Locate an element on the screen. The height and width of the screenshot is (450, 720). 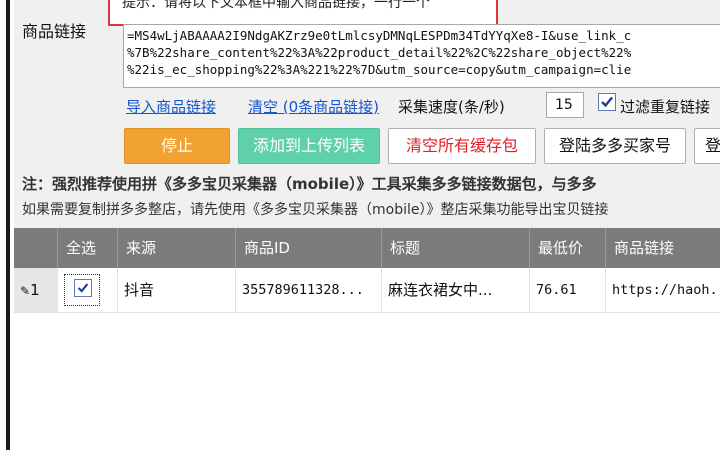
row-min-price: 76.61 is located at coordinates (568, 290).